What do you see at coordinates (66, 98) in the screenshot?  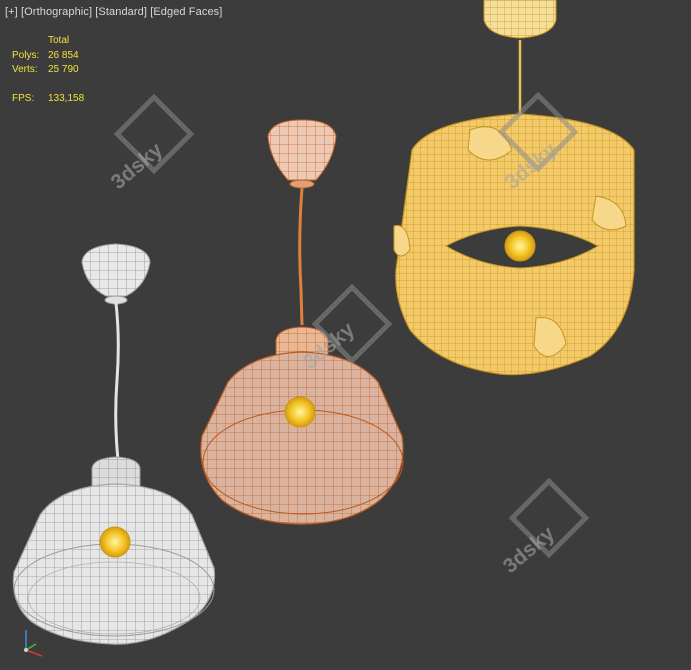 I see `fps-value: 133,158` at bounding box center [66, 98].